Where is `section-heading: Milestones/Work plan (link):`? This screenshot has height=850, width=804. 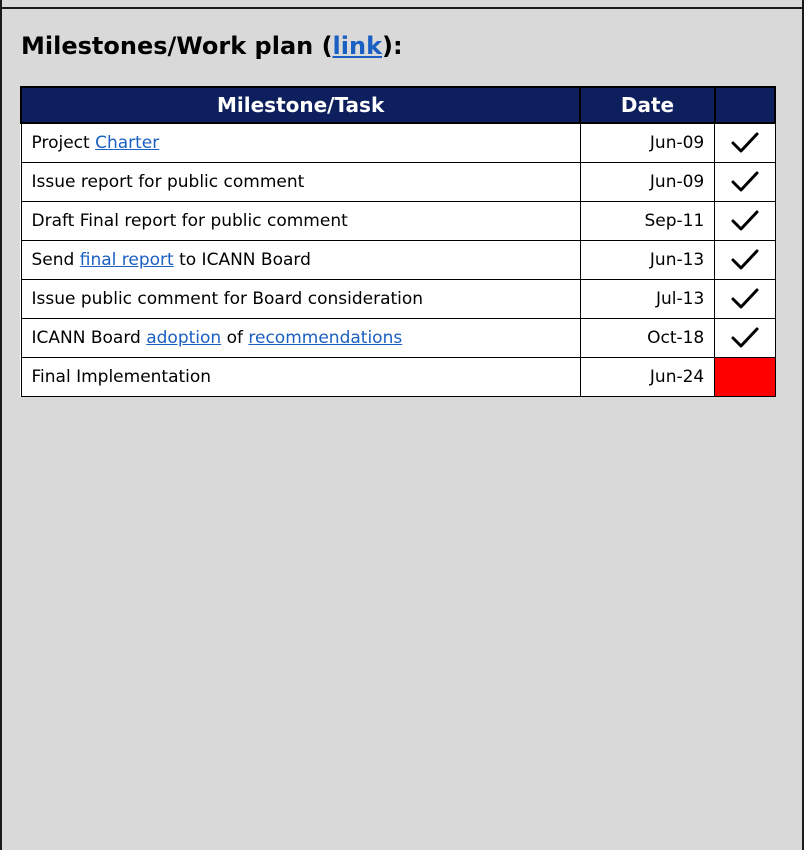
section-heading: Milestones/Work plan (link): is located at coordinates (212, 46).